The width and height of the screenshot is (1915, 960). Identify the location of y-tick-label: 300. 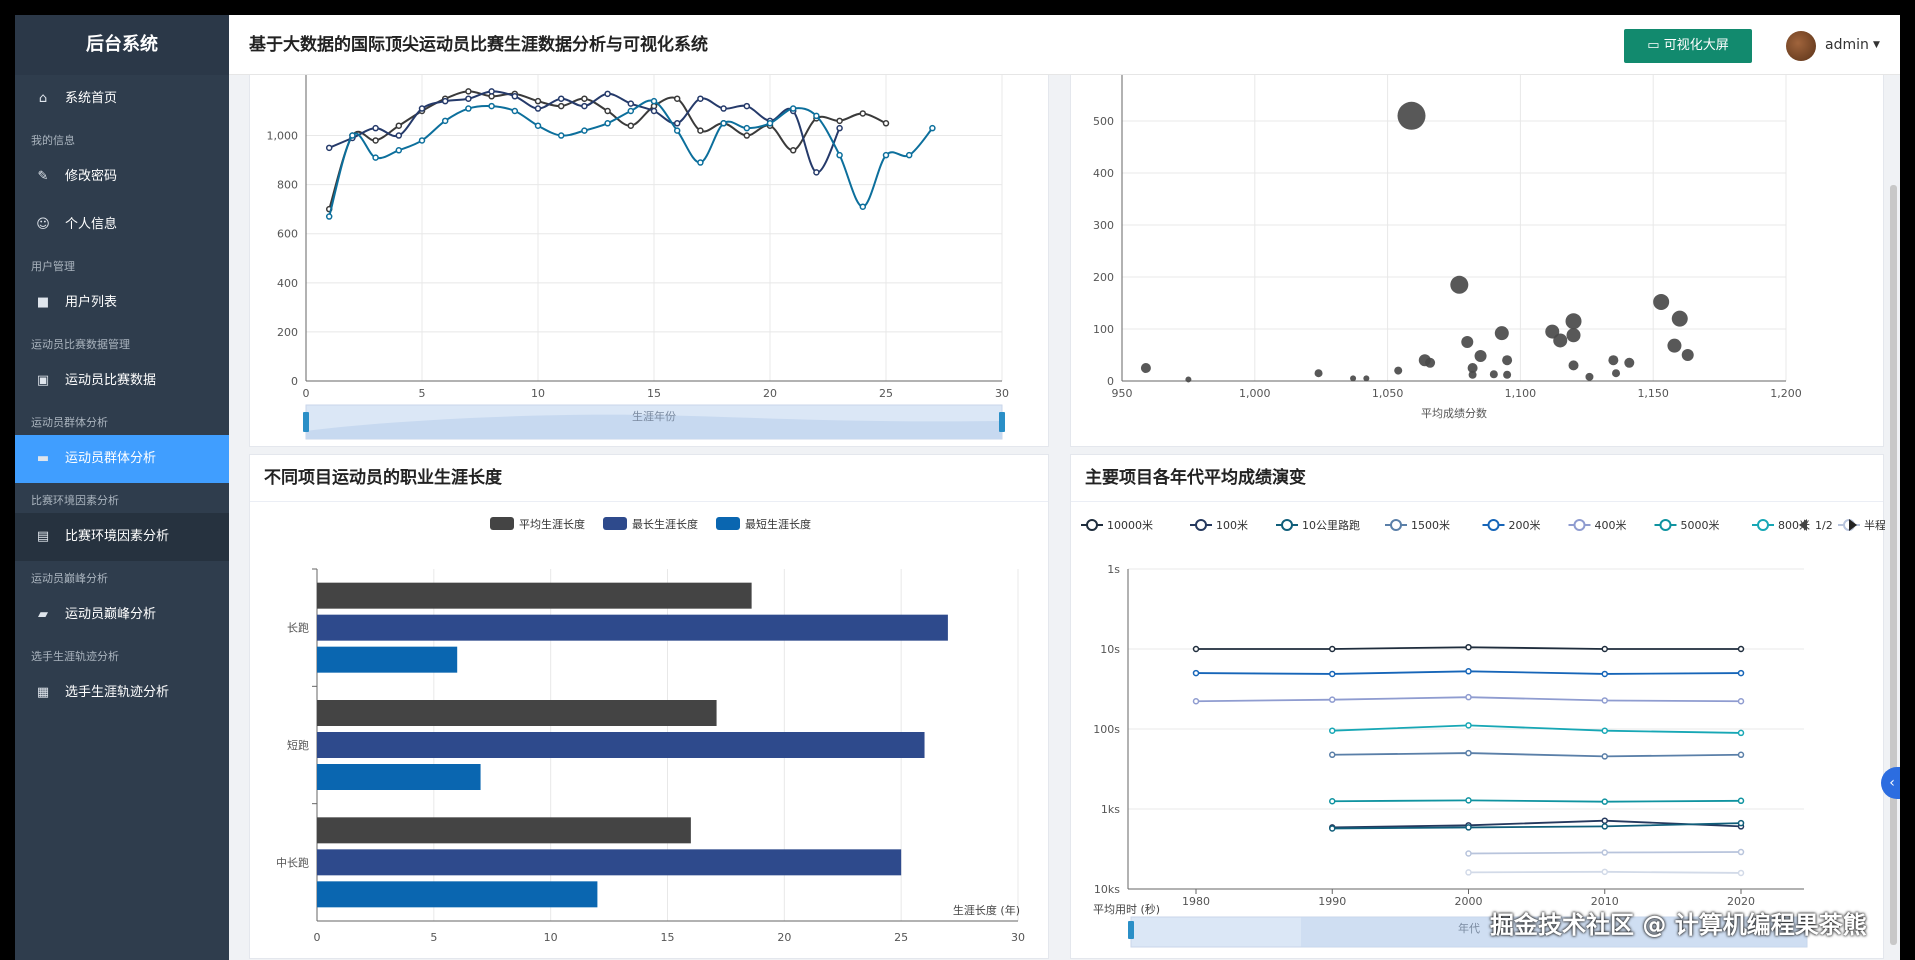
(1103, 225).